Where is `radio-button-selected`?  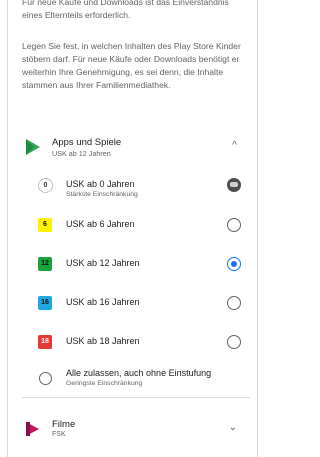
radio-button-selected is located at coordinates (234, 264).